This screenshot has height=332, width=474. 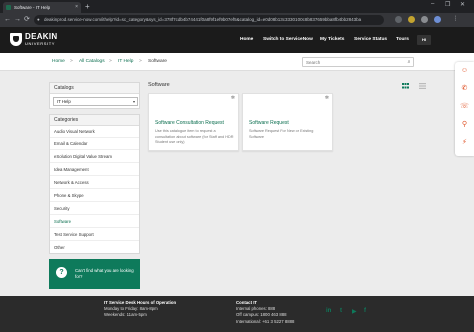 What do you see at coordinates (74, 131) in the screenshot?
I see `category-audio-visual-network: Audio Visual Network` at bounding box center [74, 131].